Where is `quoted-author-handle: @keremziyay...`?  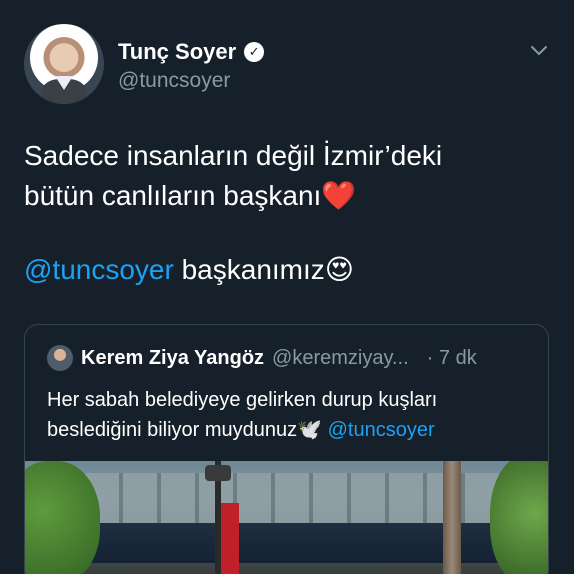
quoted-author-handle: @keremziyay... is located at coordinates (340, 357).